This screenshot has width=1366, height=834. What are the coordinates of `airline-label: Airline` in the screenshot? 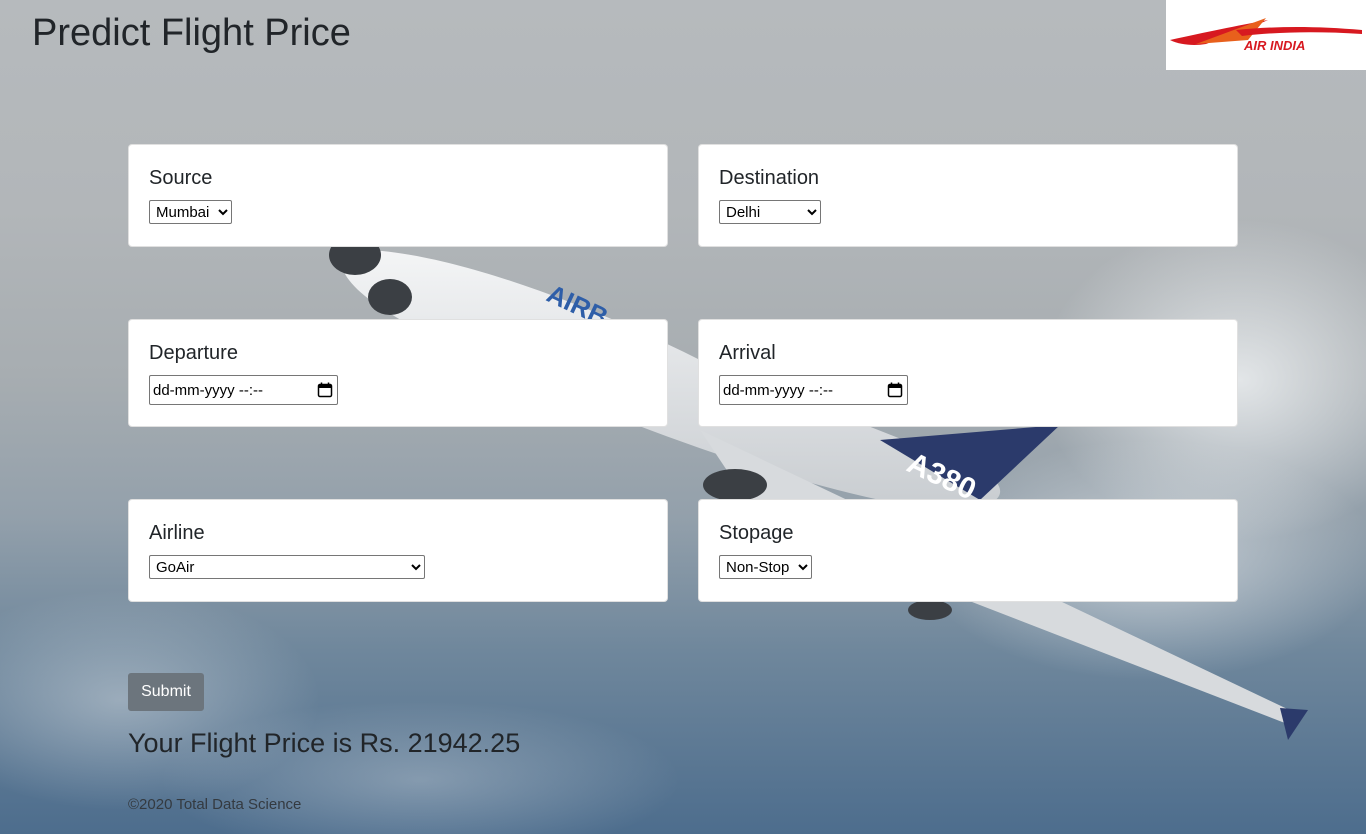 It's located at (177, 533).